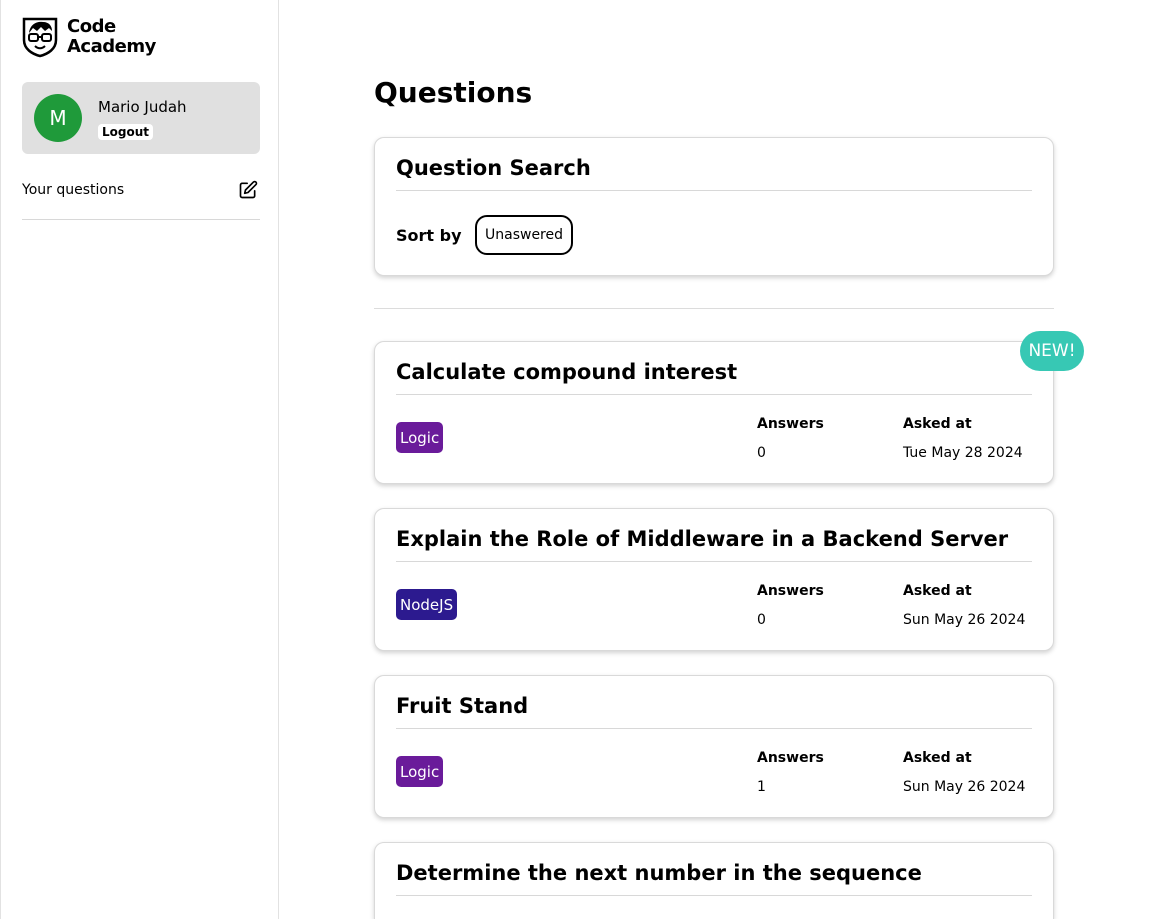 This screenshot has width=1150, height=919. I want to click on edit-icon, so click(248, 190).